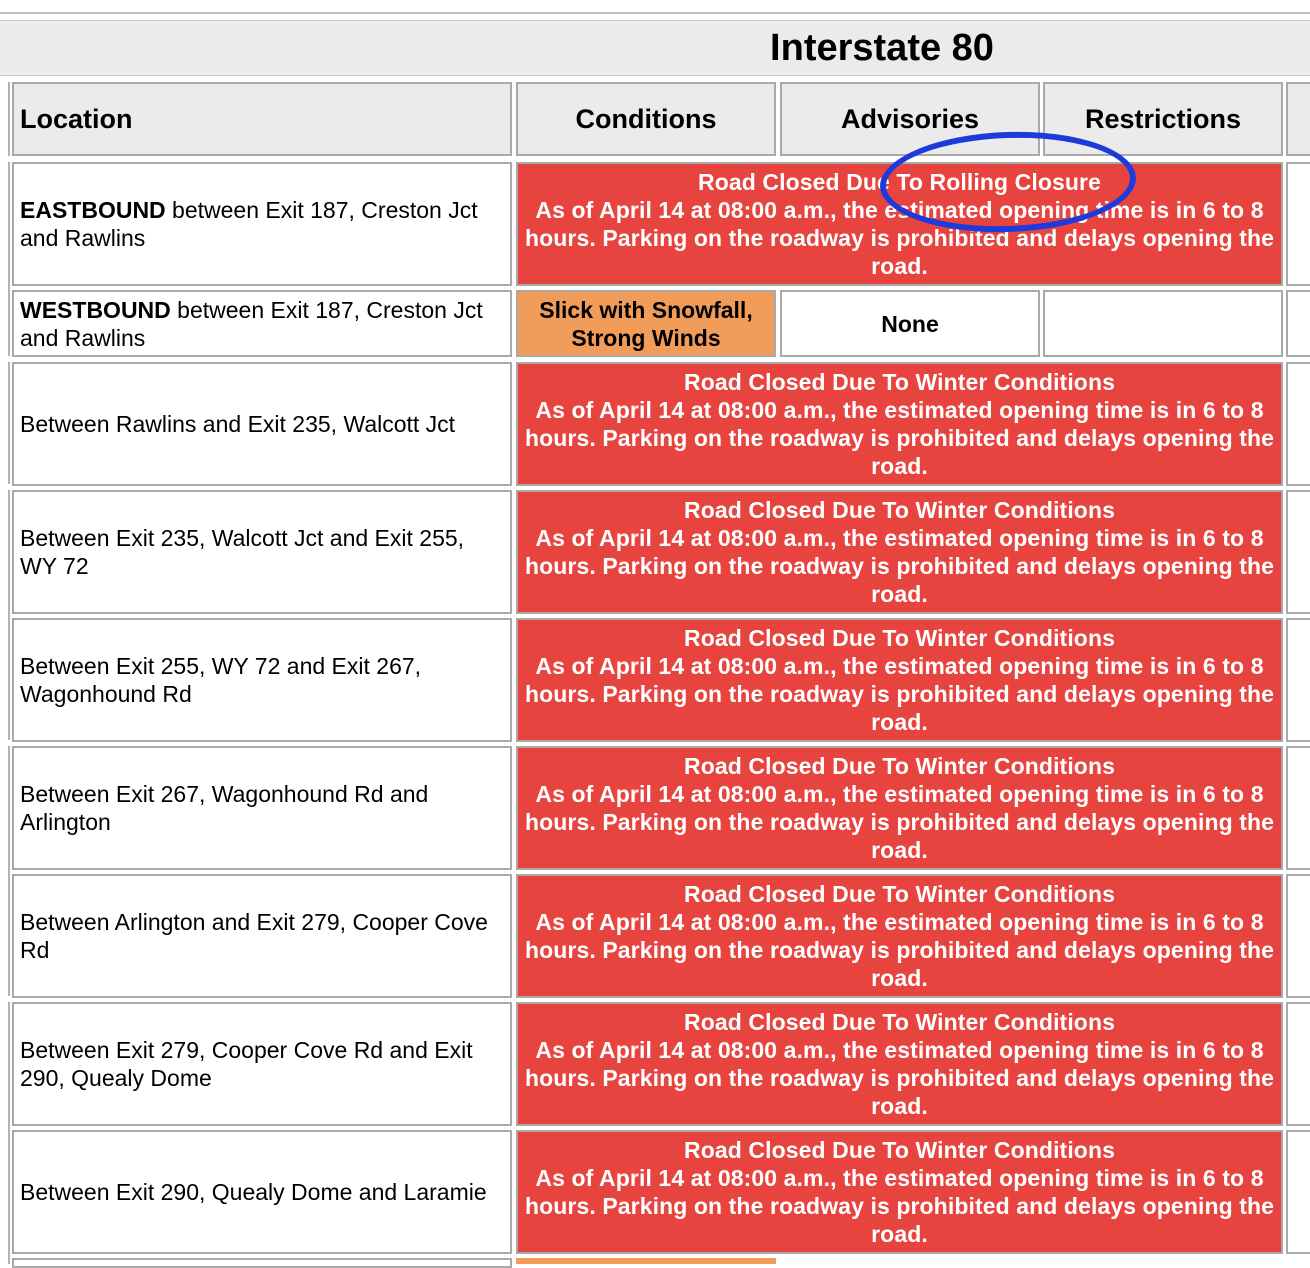 The image size is (1310, 1268). Describe the element at coordinates (262, 119) in the screenshot. I see `header-location: Location` at that location.